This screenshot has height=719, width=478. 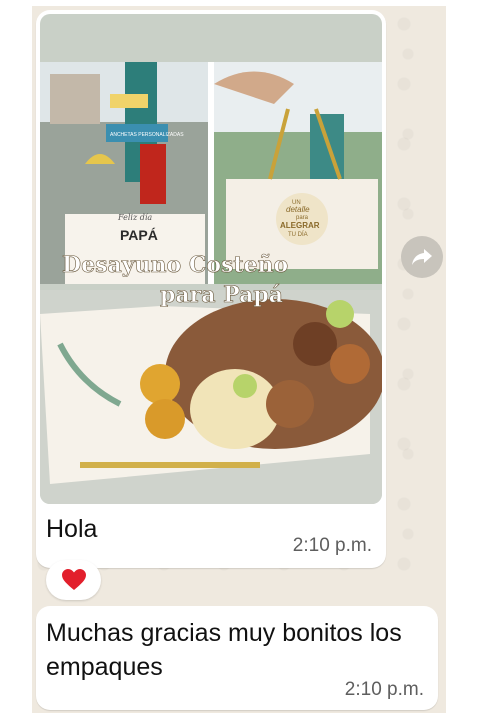 What do you see at coordinates (175, 265) in the screenshot?
I see `overlay-title-line1: Desayuno Costeño` at bounding box center [175, 265].